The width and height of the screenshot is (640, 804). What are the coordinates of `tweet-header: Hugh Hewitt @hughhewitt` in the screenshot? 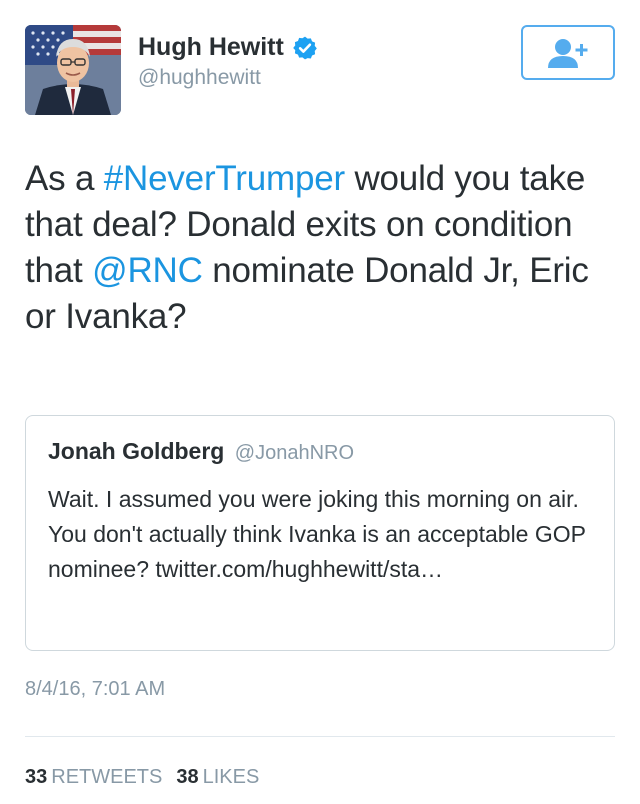 It's located at (320, 70).